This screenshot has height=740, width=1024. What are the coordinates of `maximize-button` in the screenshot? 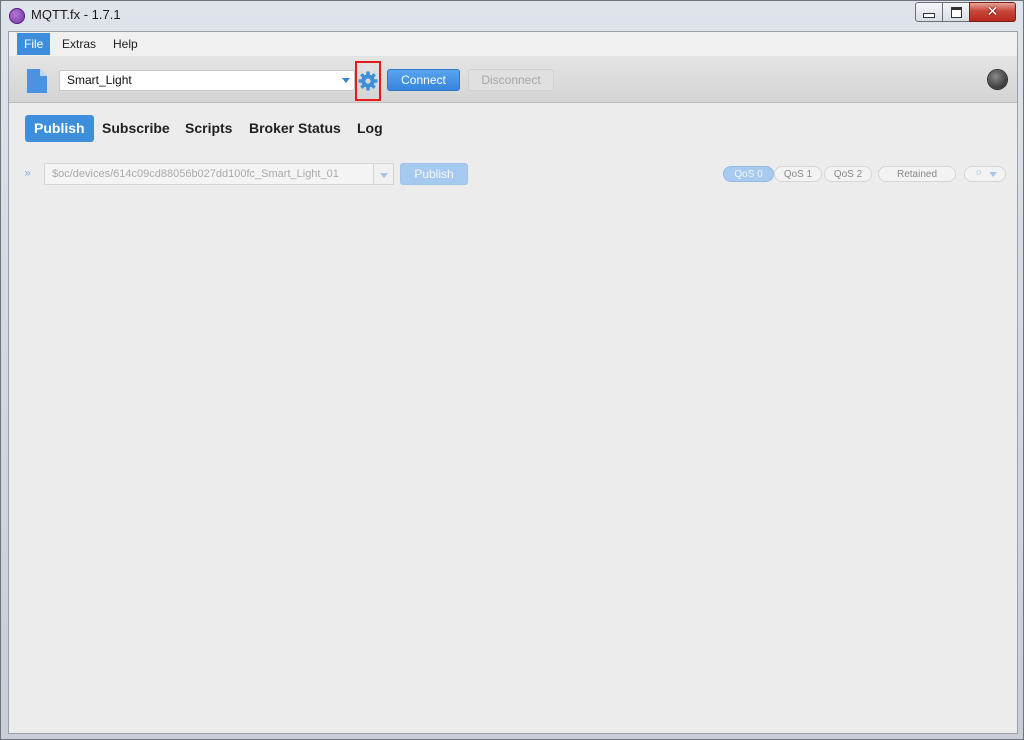 It's located at (956, 12).